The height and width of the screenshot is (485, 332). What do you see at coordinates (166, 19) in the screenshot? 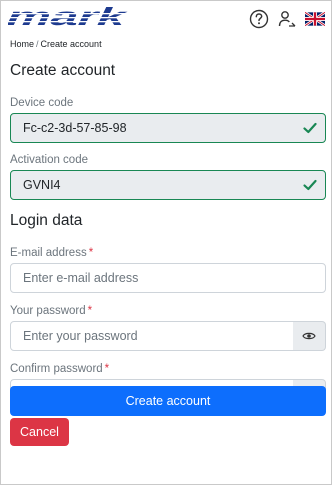
I see `header: mark` at bounding box center [166, 19].